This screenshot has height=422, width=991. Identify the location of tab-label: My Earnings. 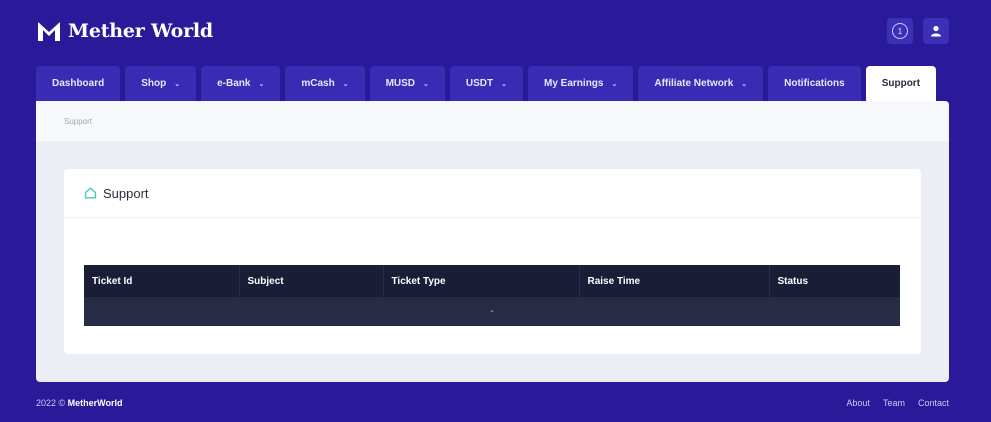
(574, 83).